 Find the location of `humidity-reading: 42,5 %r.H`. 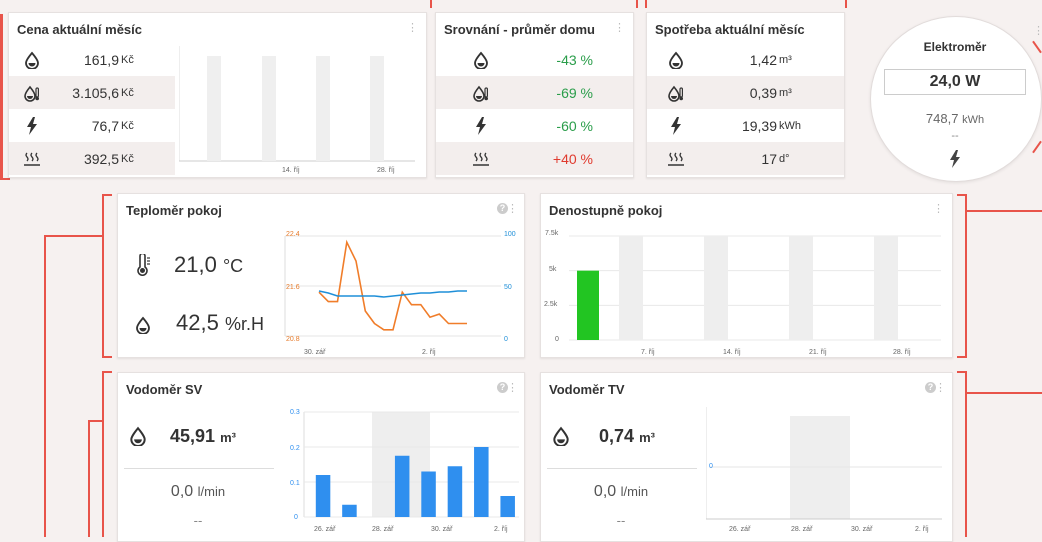

humidity-reading: 42,5 %r.H is located at coordinates (220, 323).